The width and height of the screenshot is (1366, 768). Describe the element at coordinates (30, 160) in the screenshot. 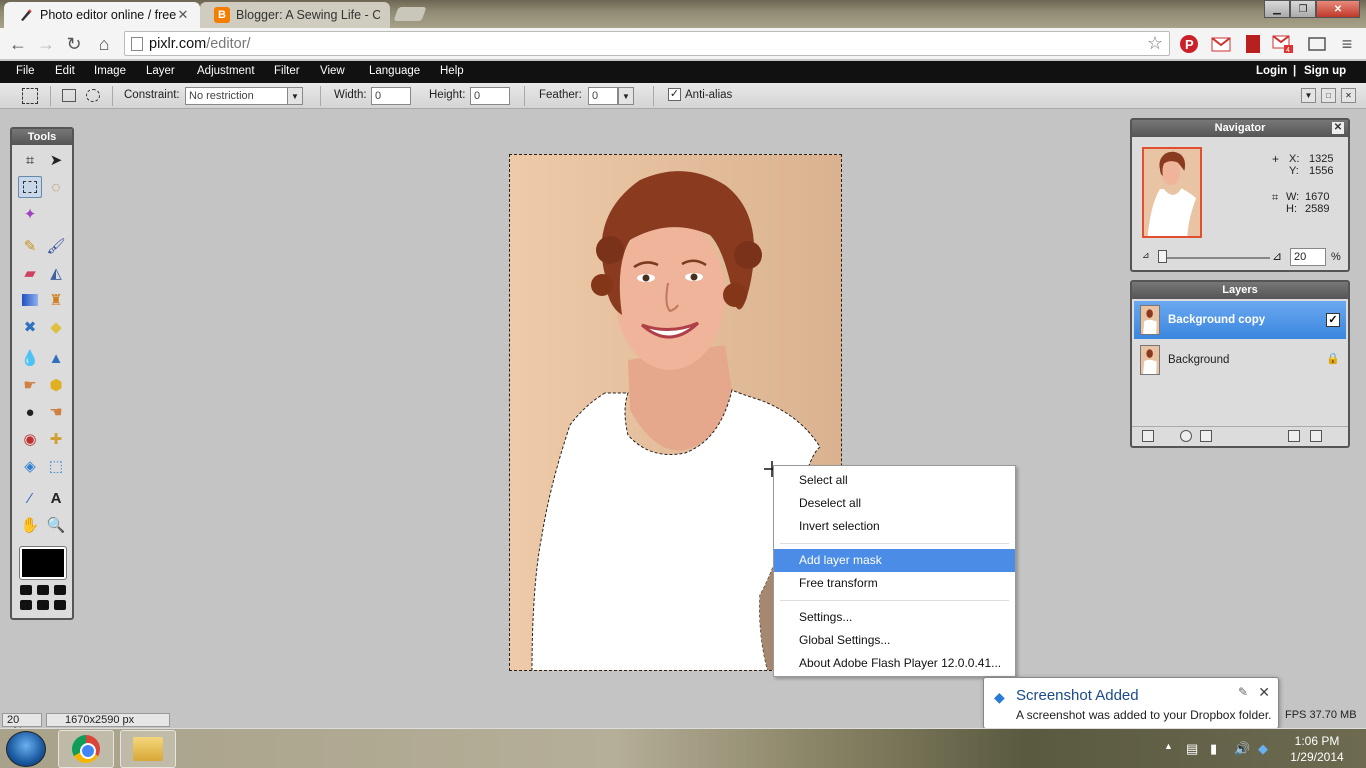

I see `crop-icon: ⌗` at that location.